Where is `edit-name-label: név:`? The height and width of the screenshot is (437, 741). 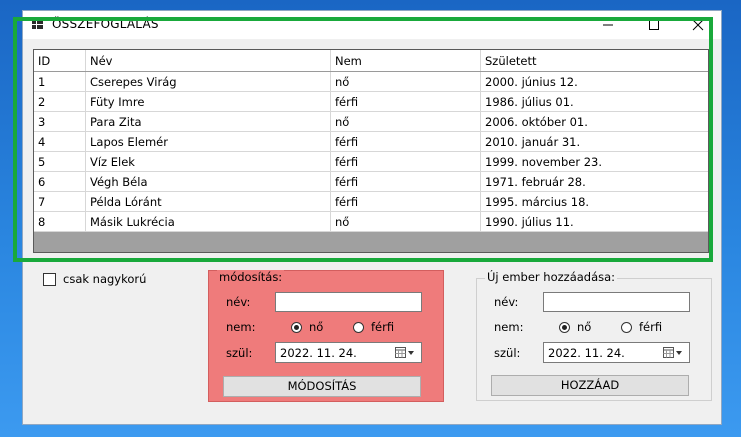
edit-name-label: név: is located at coordinates (238, 302).